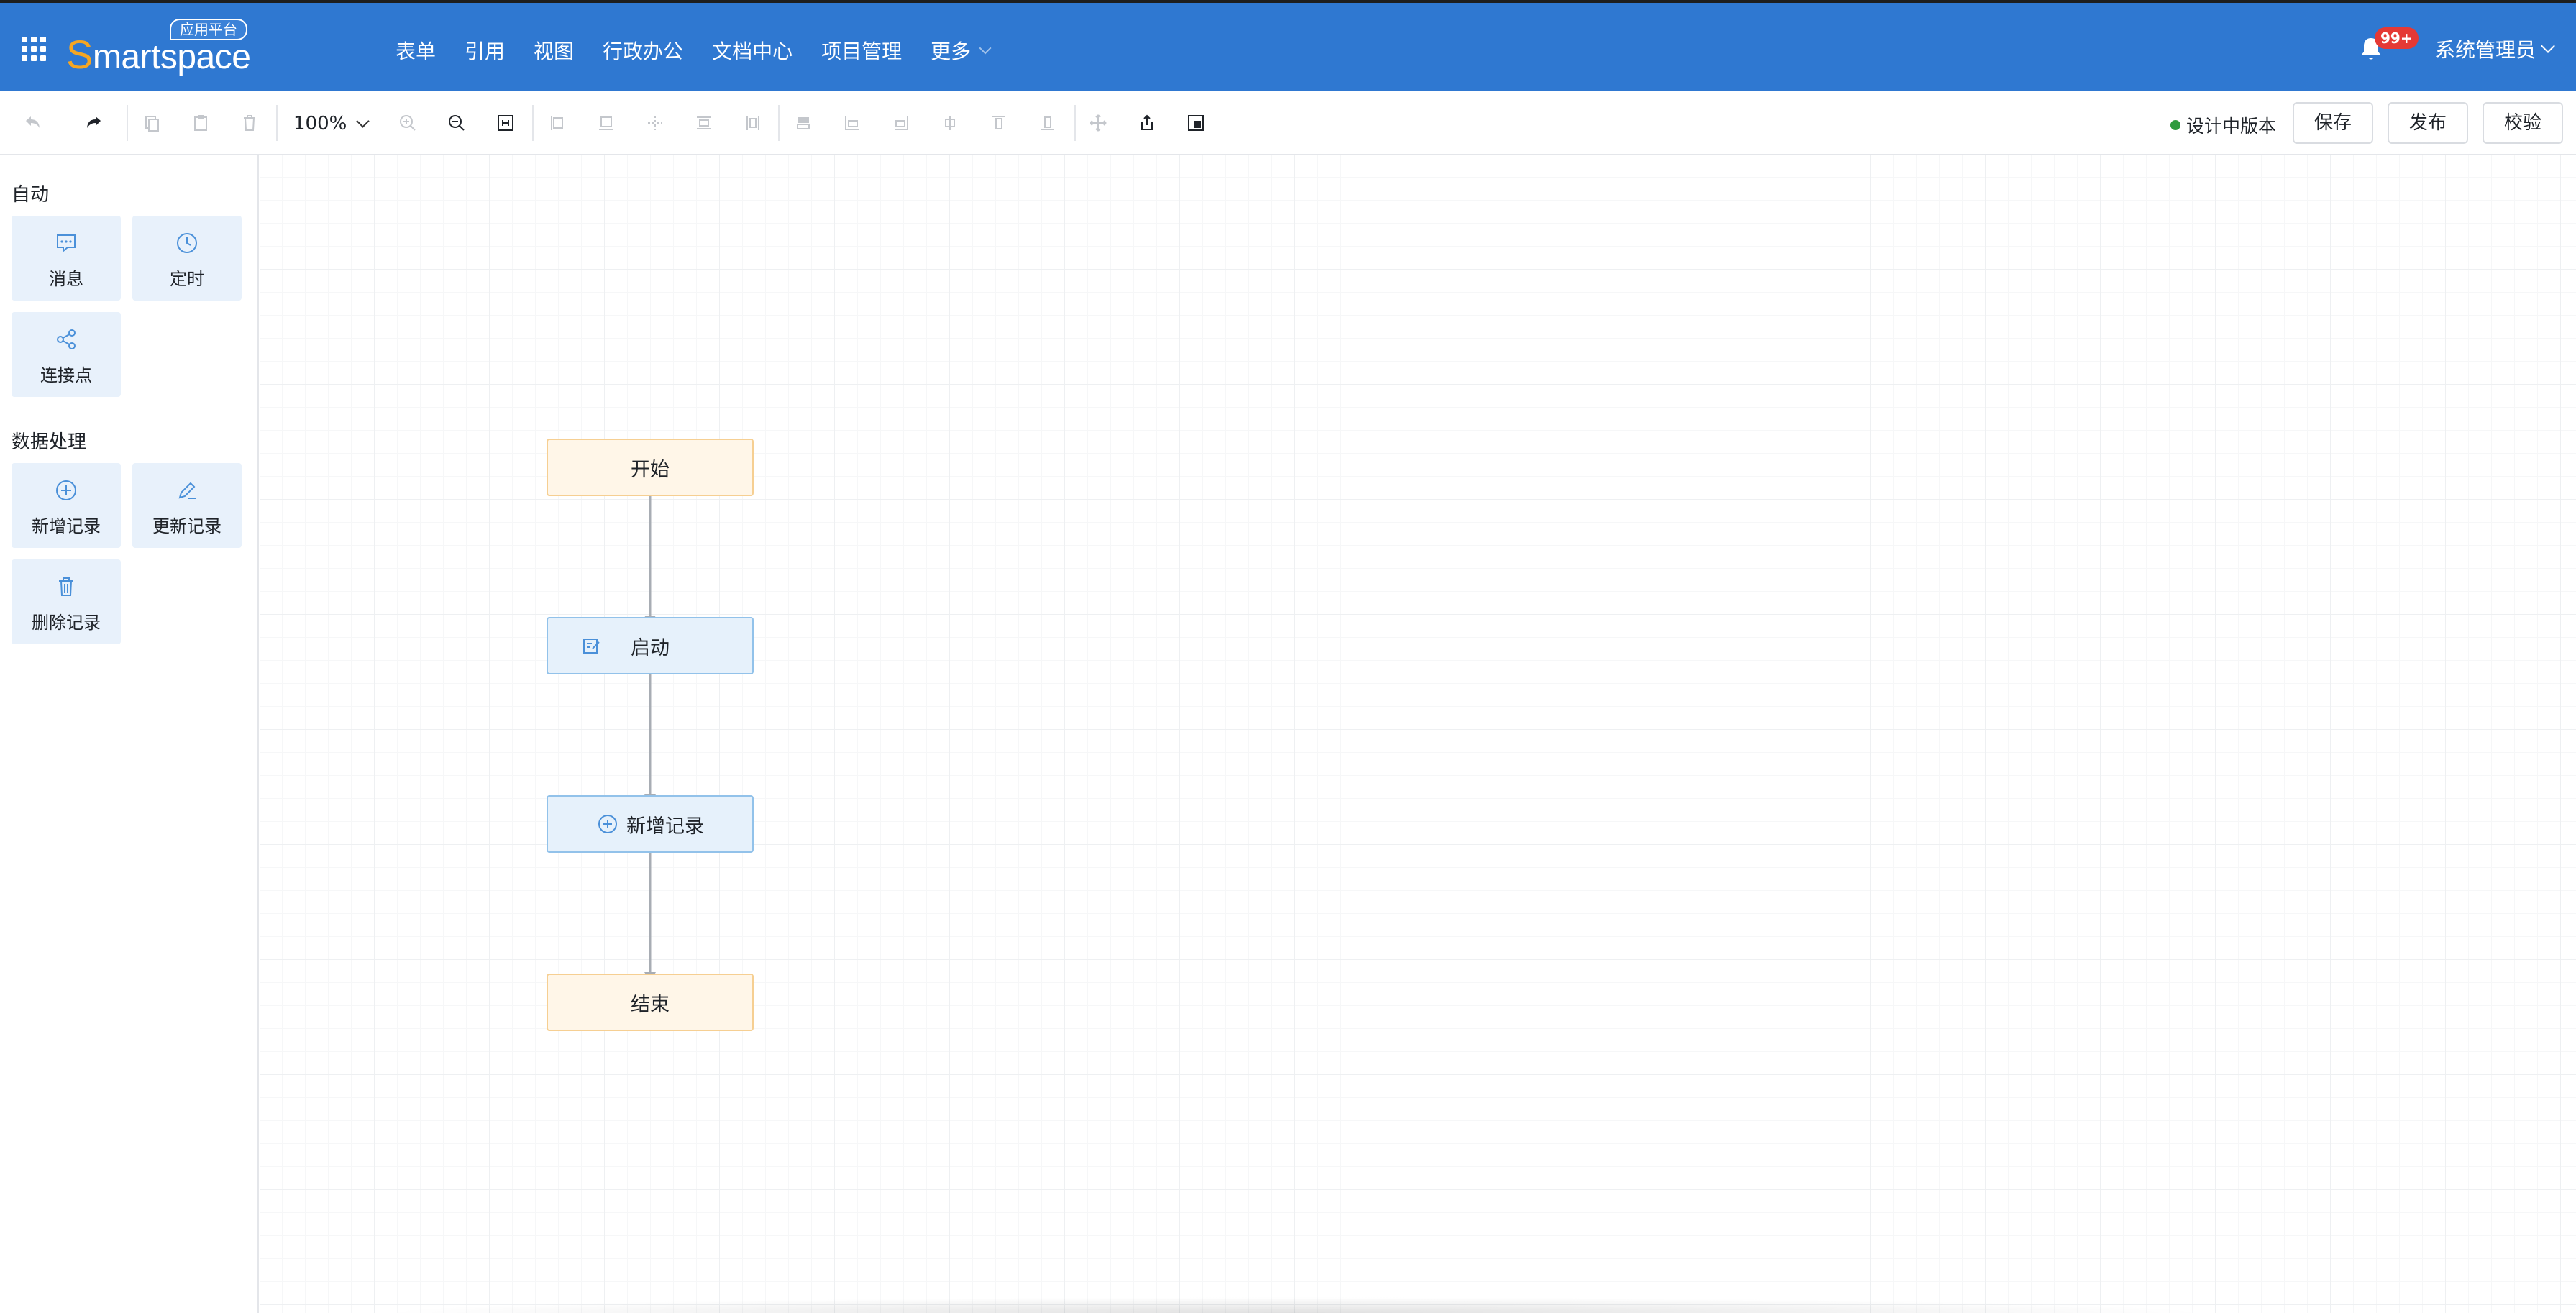 Image resolution: width=2576 pixels, height=1313 pixels. What do you see at coordinates (66, 279) in the screenshot?
I see `palette-item-label: 消息` at bounding box center [66, 279].